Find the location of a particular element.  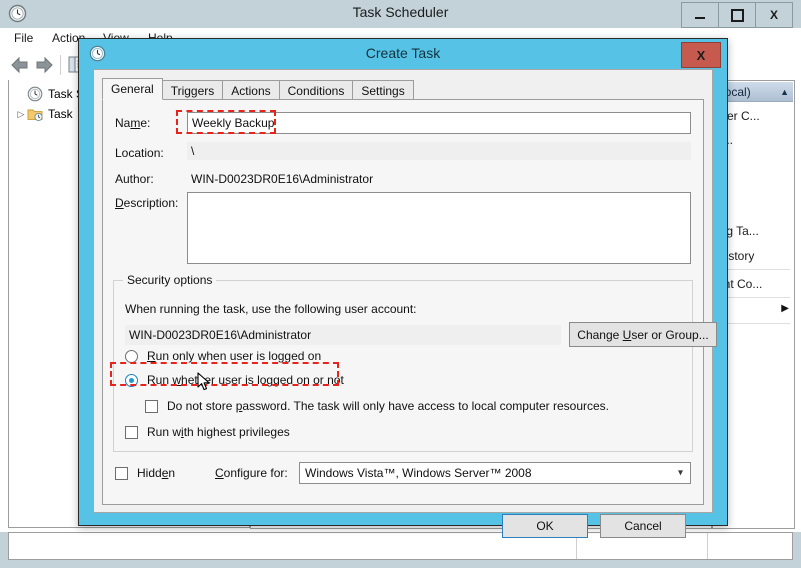

tab-triggers: Triggers is located at coordinates (192, 90).